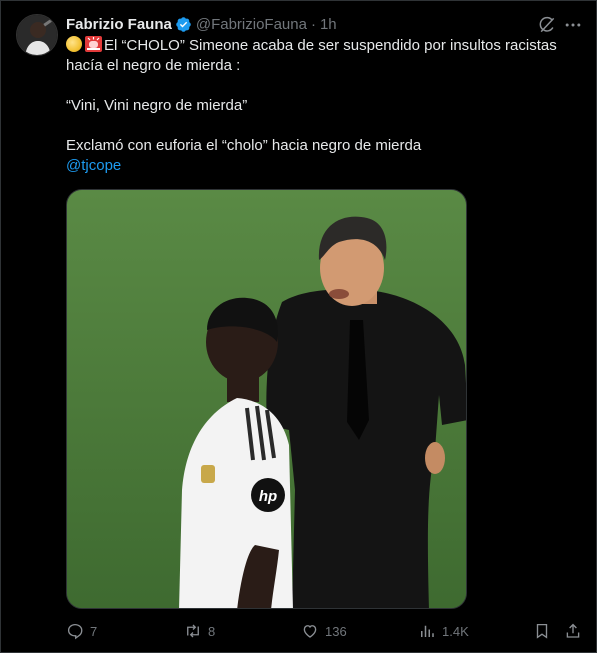 Image resolution: width=597 pixels, height=653 pixels. I want to click on mention-link: @tjcope, so click(93, 165).